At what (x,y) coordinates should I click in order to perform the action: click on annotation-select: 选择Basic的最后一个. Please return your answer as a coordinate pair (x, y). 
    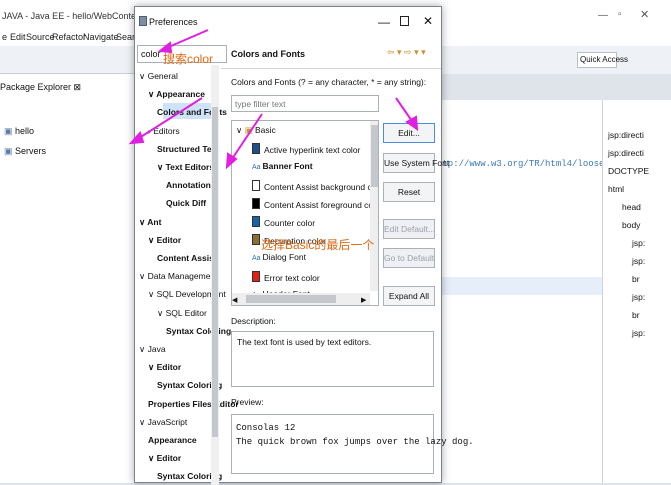
    Looking at the image, I should click on (318, 245).